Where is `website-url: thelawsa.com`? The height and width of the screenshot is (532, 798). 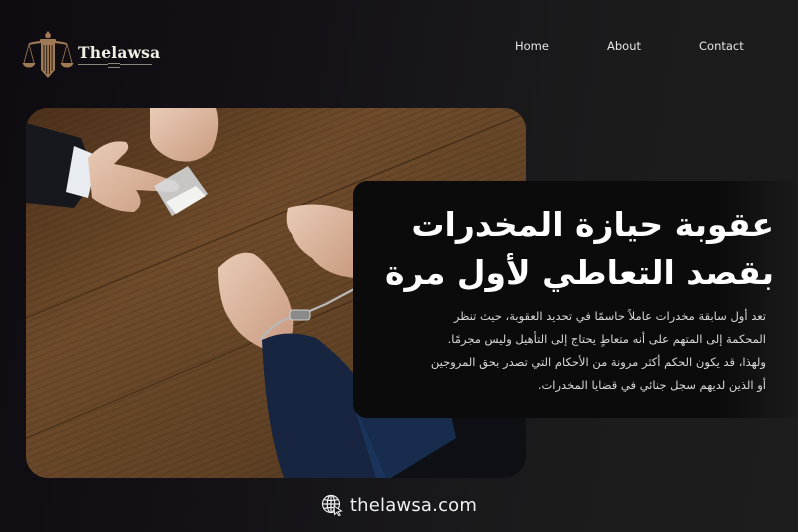 website-url: thelawsa.com is located at coordinates (413, 505).